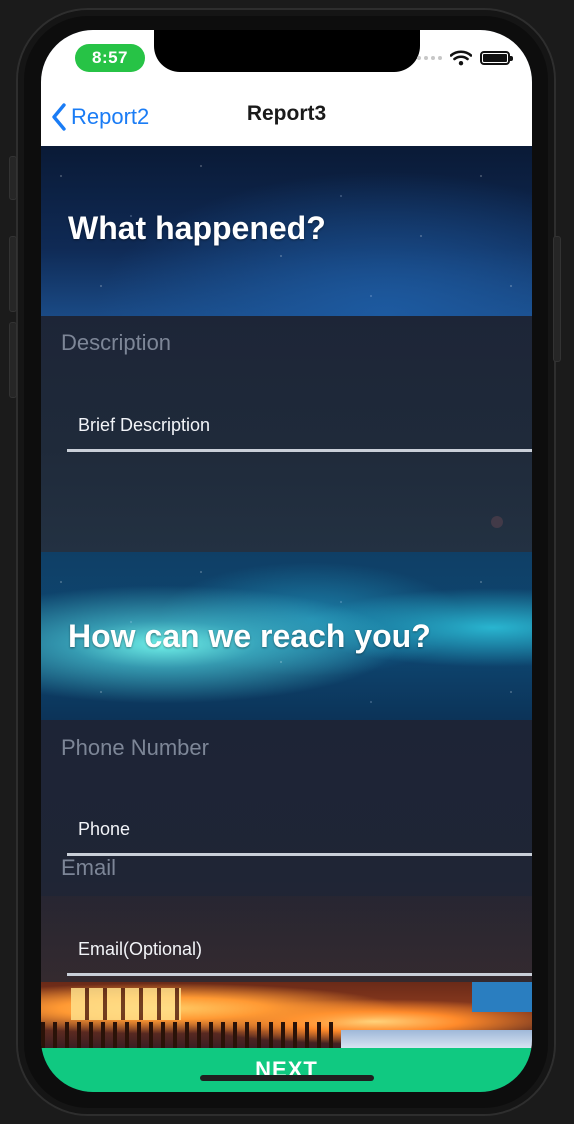 The width and height of the screenshot is (574, 1124). Describe the element at coordinates (436, 1039) in the screenshot. I see `snow` at that location.